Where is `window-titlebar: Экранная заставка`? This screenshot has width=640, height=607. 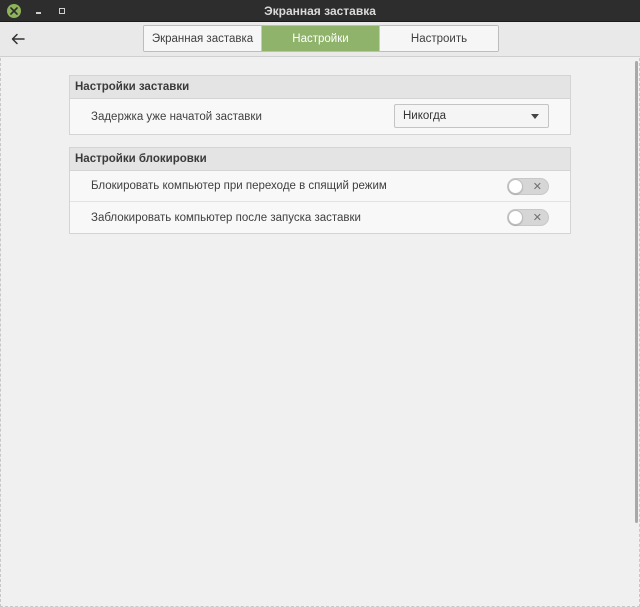 window-titlebar: Экранная заставка is located at coordinates (320, 11).